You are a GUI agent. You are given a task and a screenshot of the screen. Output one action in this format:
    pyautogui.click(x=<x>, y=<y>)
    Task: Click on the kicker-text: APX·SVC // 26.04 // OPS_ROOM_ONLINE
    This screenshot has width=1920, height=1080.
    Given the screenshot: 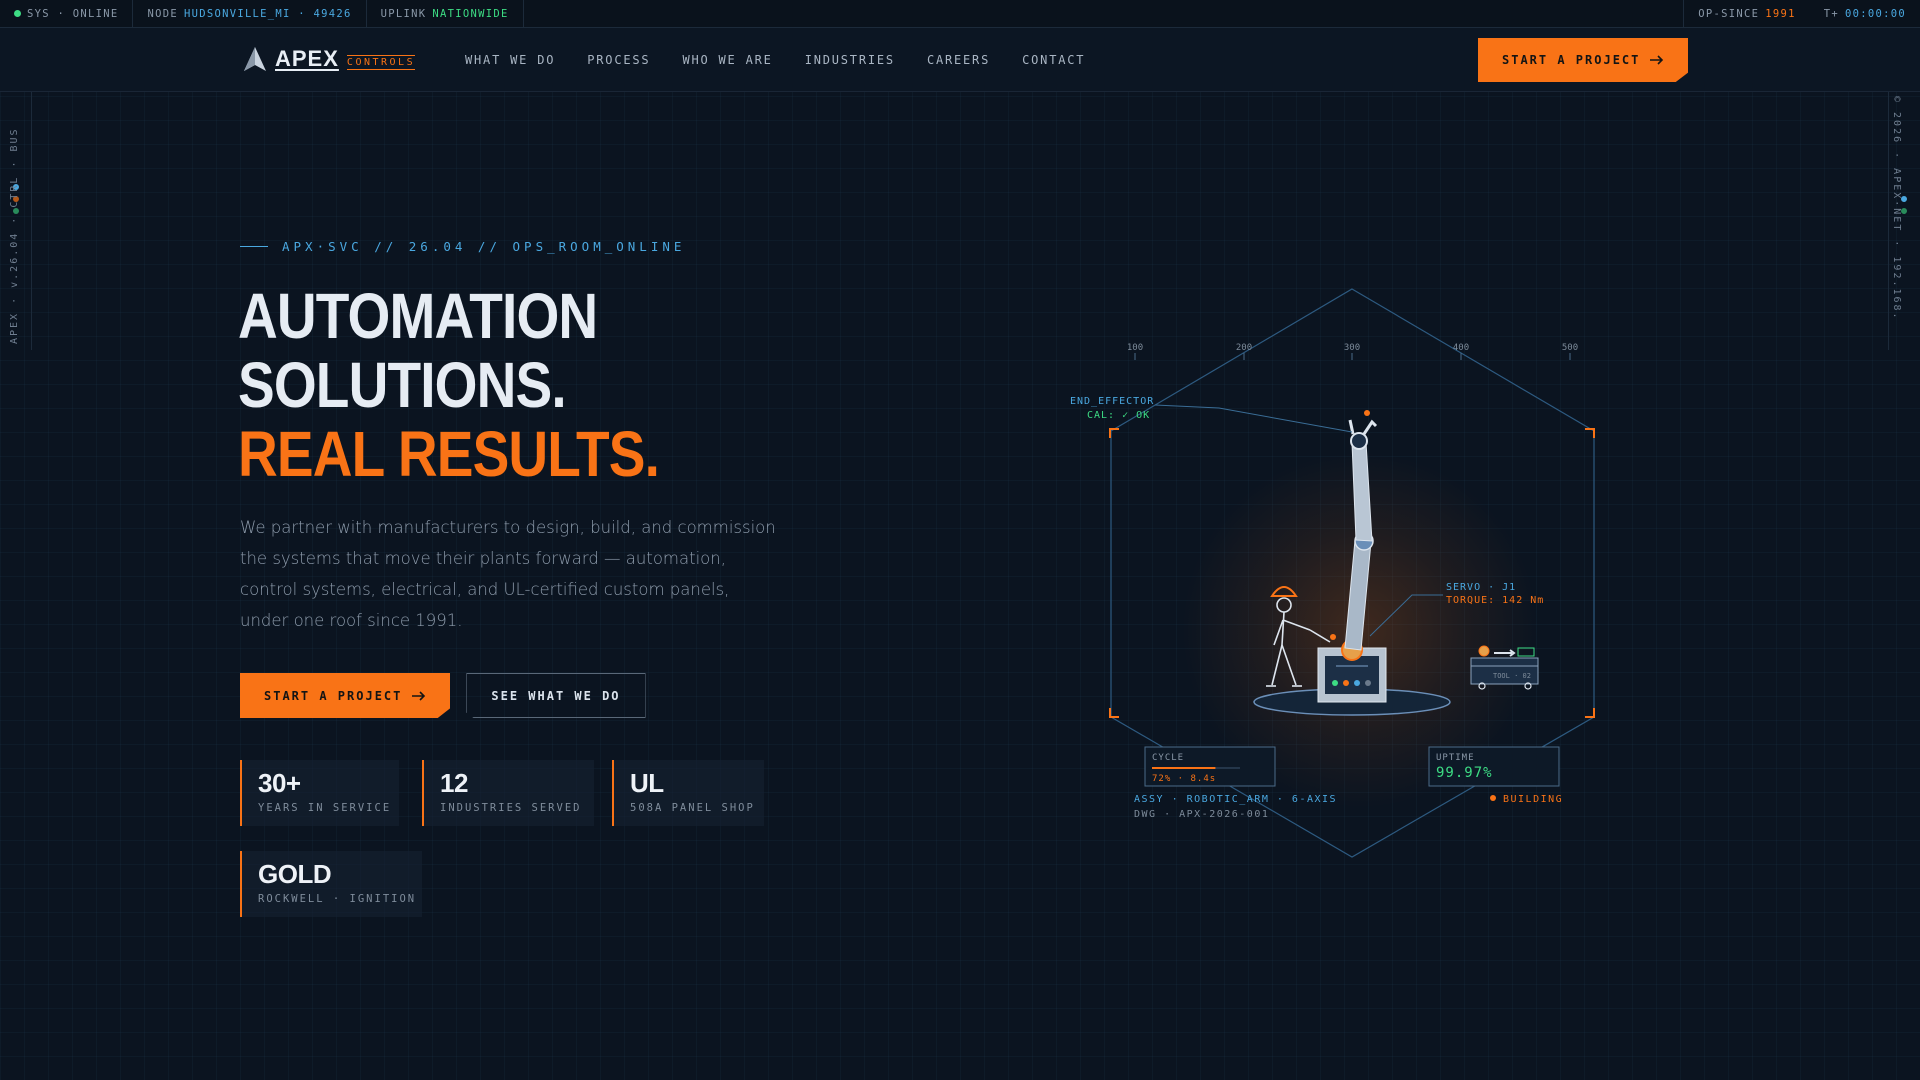 What is the action you would take?
    pyautogui.click(x=484, y=246)
    